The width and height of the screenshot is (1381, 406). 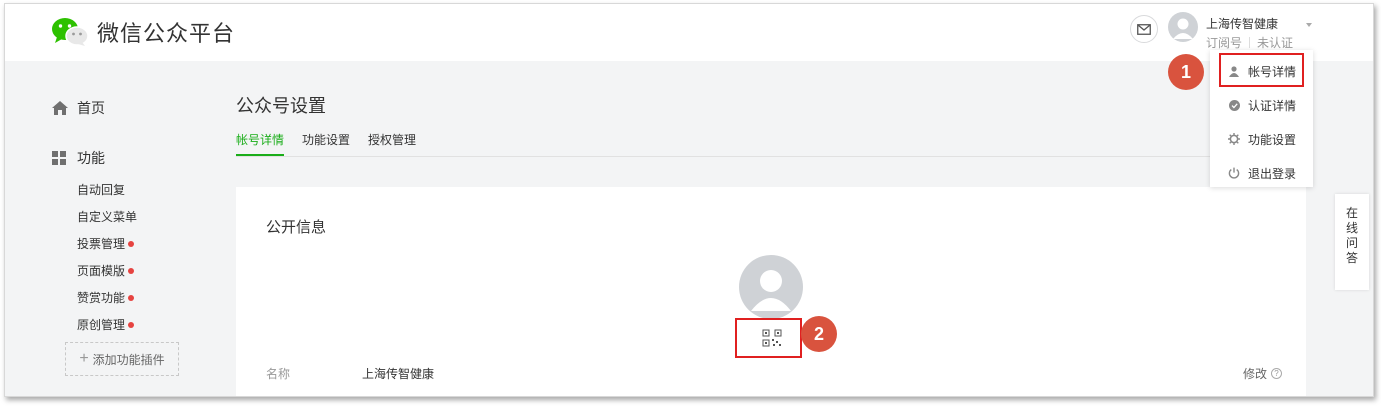 What do you see at coordinates (819, 334) in the screenshot?
I see `annotation-badge-2: 2` at bounding box center [819, 334].